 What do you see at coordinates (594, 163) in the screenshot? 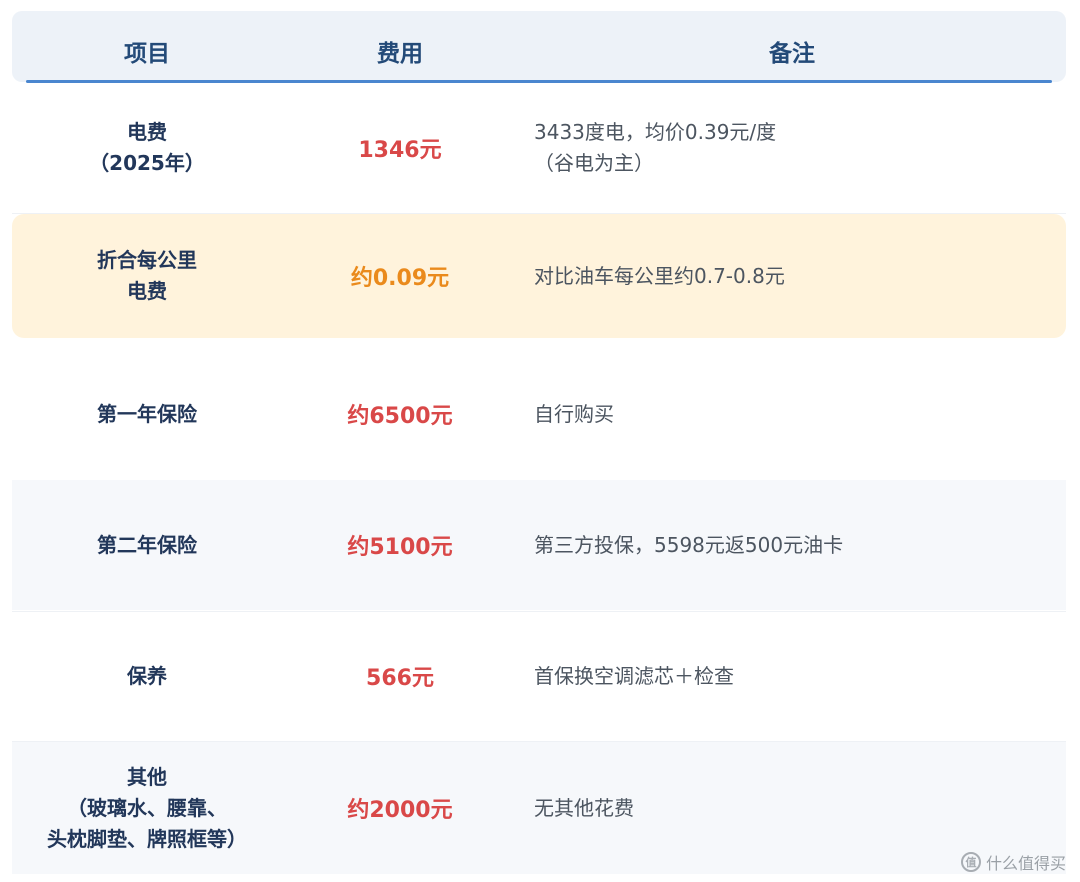
I see `row-note-line: （谷电为主）` at bounding box center [594, 163].